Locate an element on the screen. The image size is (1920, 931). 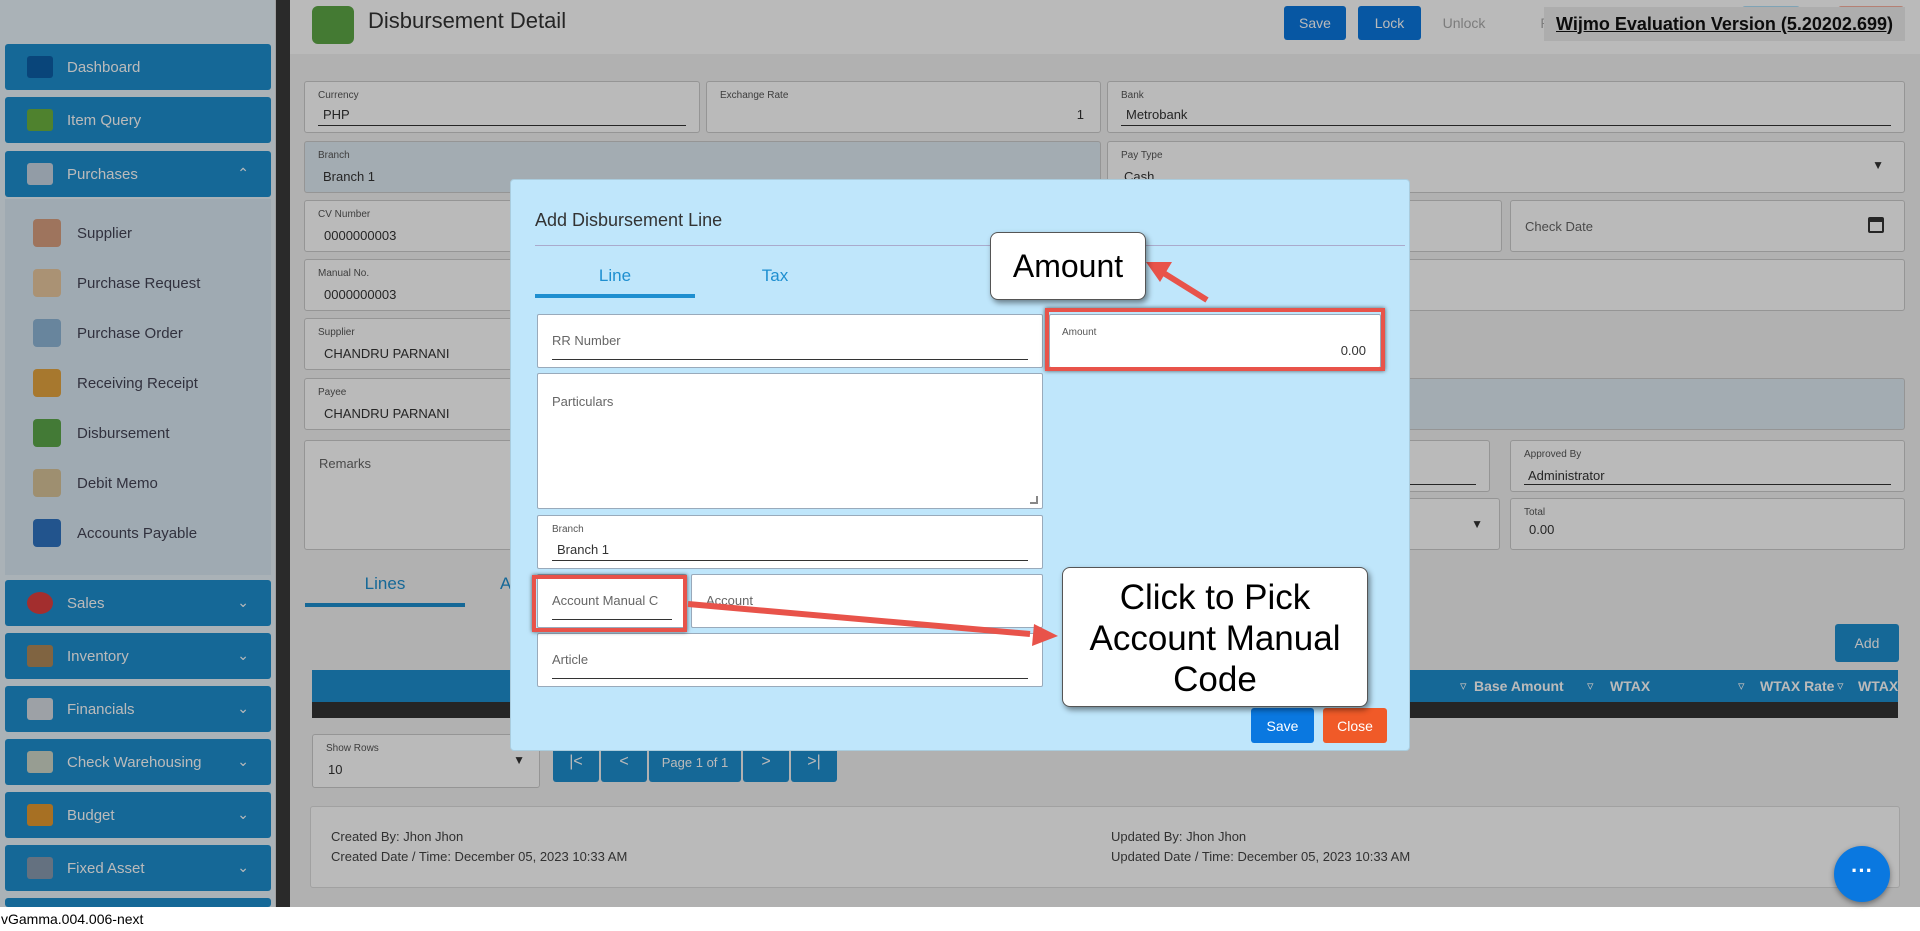
arrow-to-callout is located at coordinates (859, 619).